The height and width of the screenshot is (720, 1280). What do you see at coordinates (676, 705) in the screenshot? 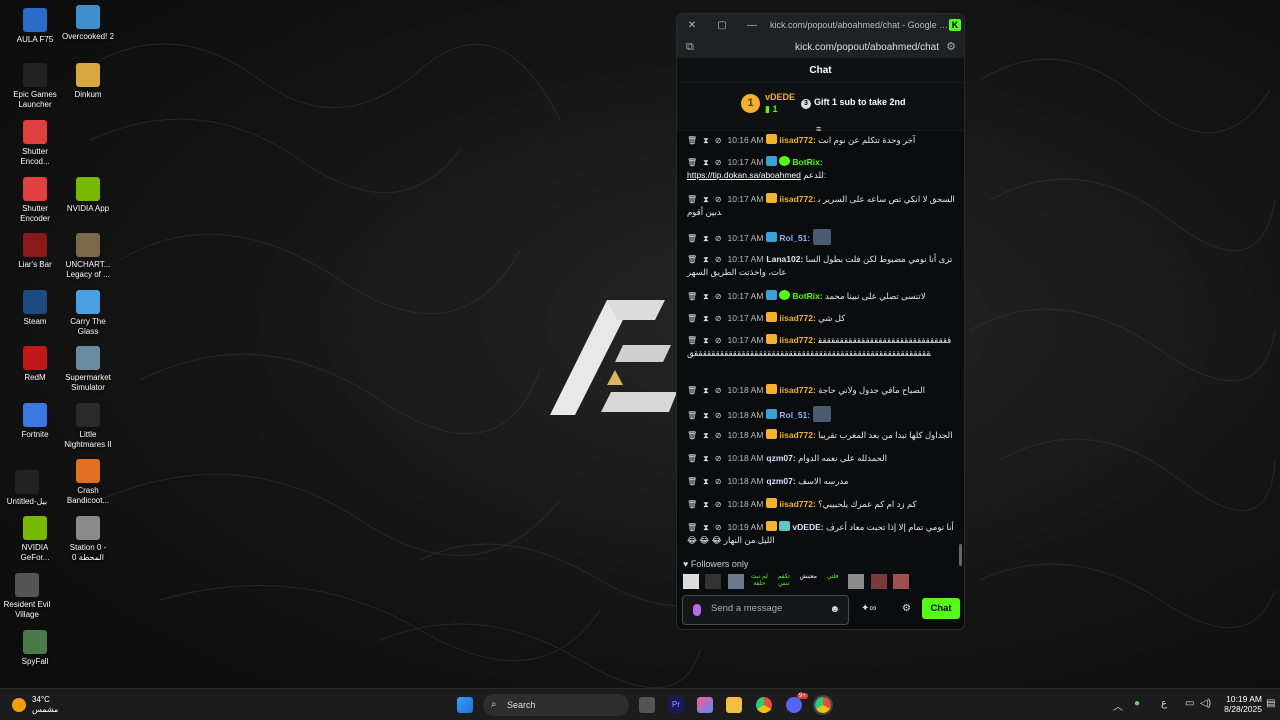
I see `premiere-pro-icon: Pr` at bounding box center [676, 705].